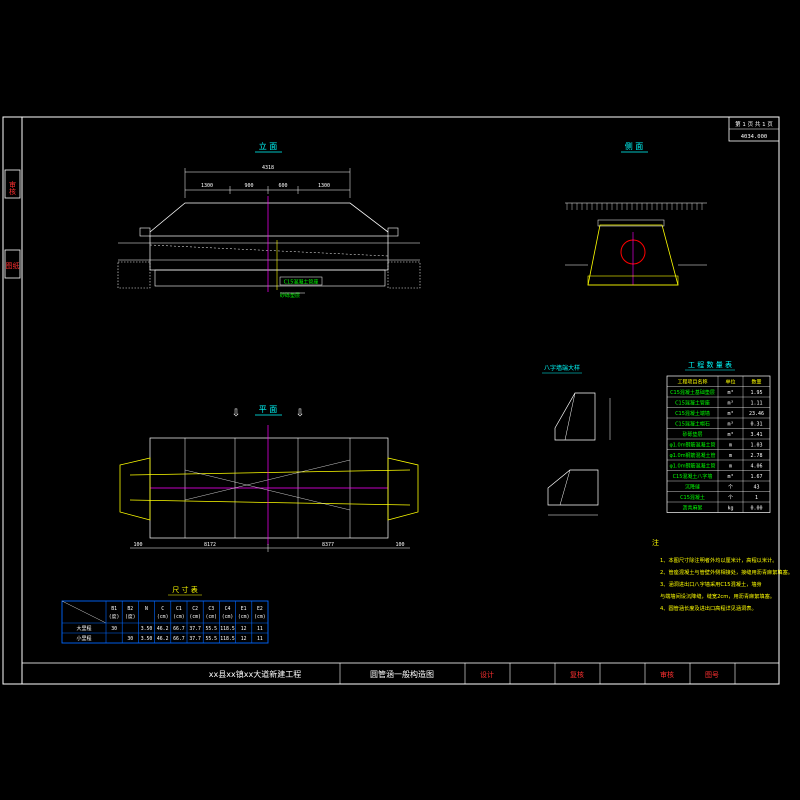 The image size is (800, 800). I want to click on dims-header-cell: B1, so click(114, 609).